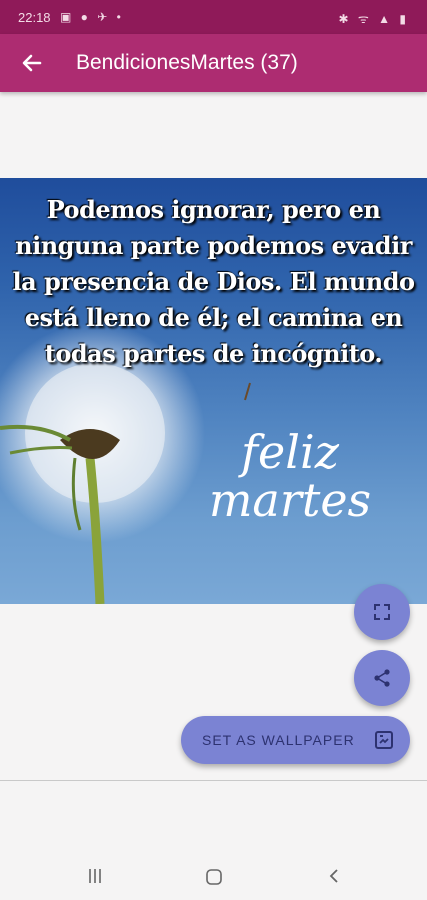 Image resolution: width=427 pixels, height=900 pixels. I want to click on home-icon, so click(214, 877).